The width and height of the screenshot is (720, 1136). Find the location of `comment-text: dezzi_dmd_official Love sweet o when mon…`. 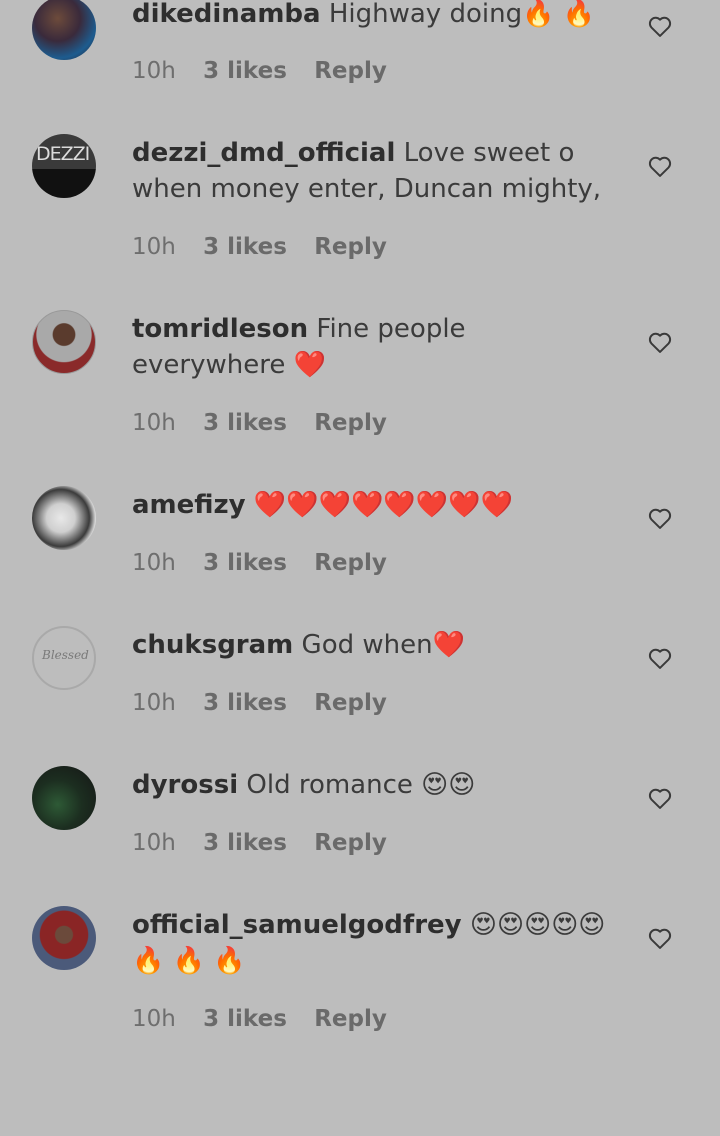

comment-text: dezzi_dmd_official Love sweet o when mon… is located at coordinates (377, 171).